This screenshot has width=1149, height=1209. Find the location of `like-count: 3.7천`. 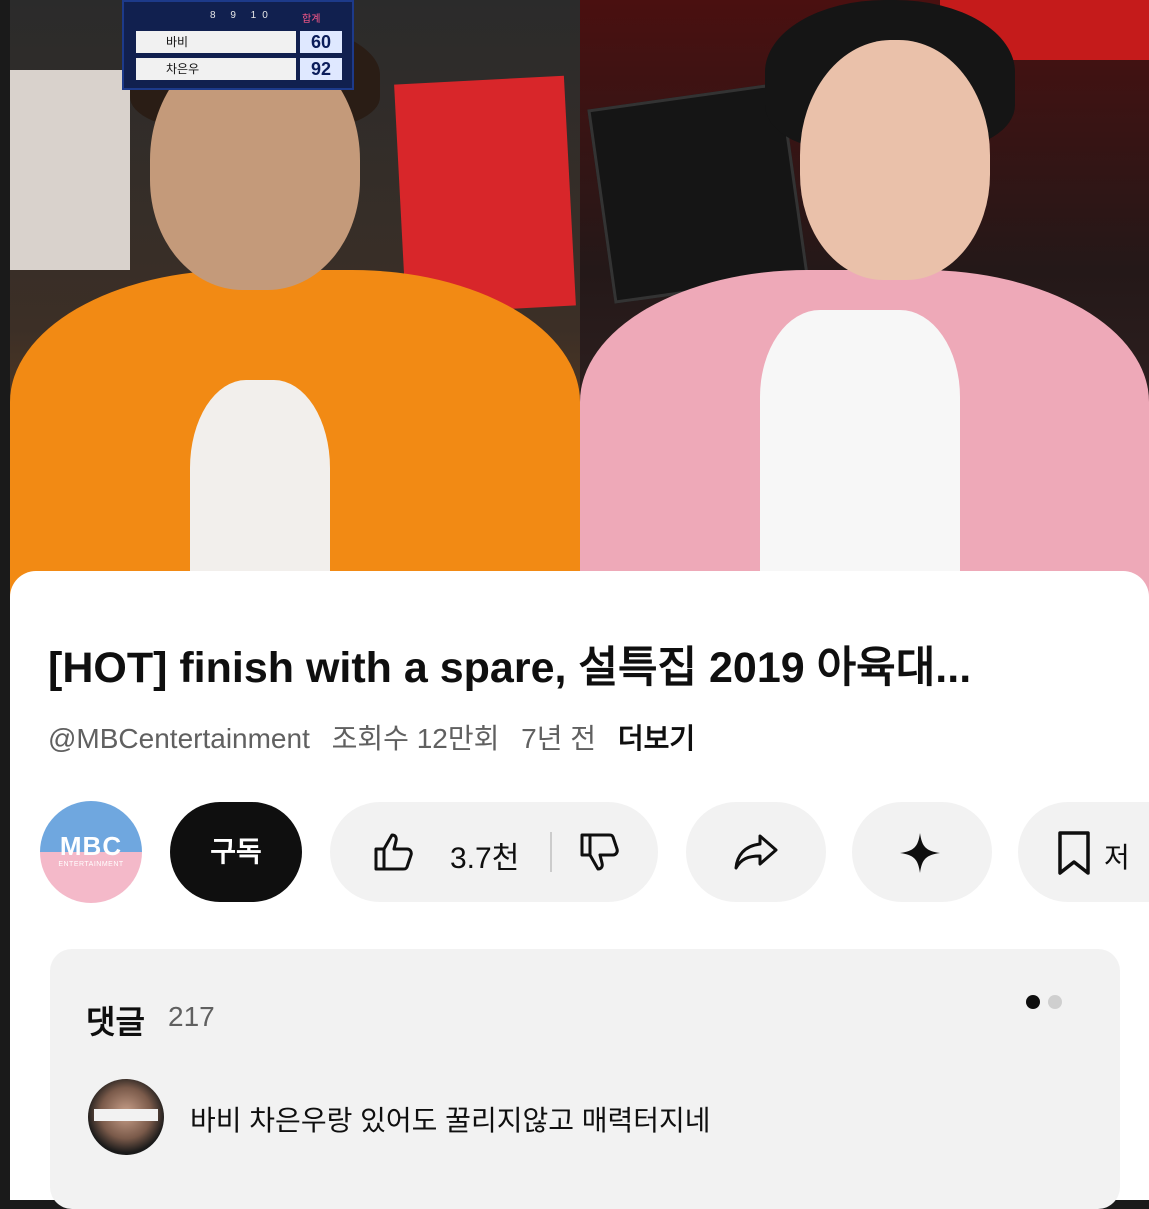

like-count: 3.7천 is located at coordinates (485, 858).